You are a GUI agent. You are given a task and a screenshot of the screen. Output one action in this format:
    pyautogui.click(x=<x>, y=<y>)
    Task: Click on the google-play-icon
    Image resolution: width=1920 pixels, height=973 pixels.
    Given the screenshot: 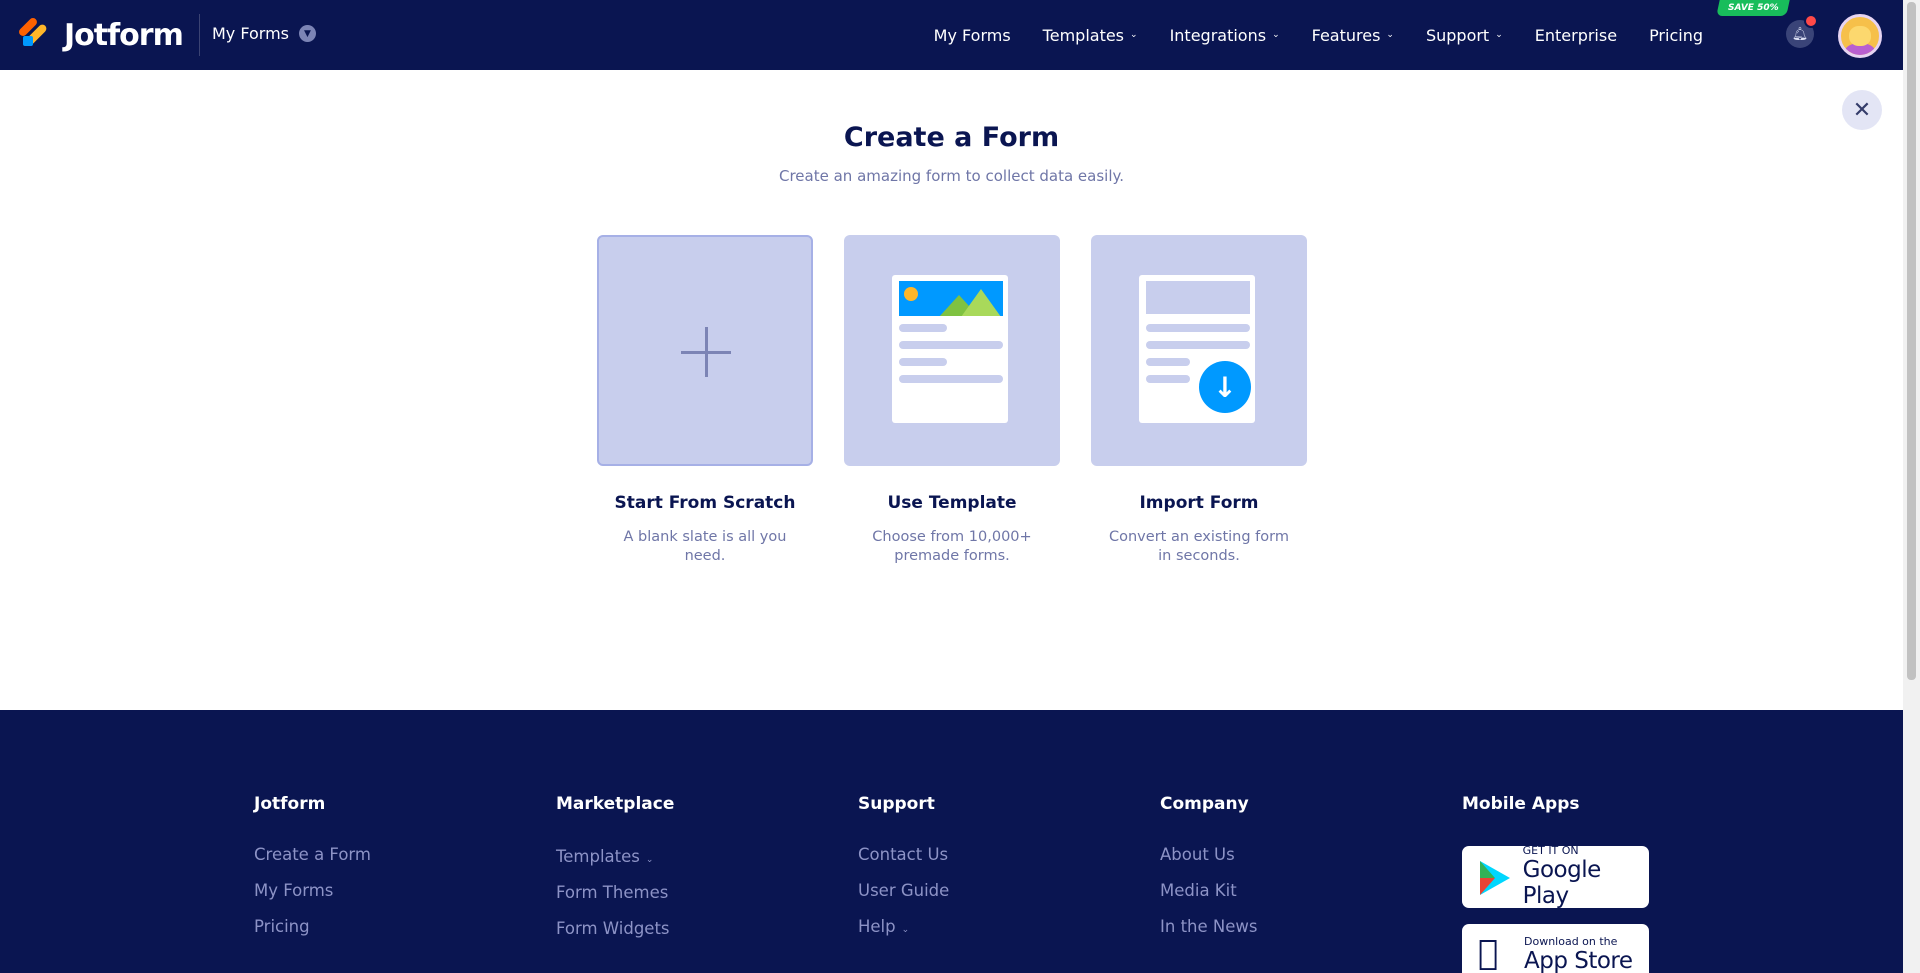 What is the action you would take?
    pyautogui.click(x=1493, y=877)
    